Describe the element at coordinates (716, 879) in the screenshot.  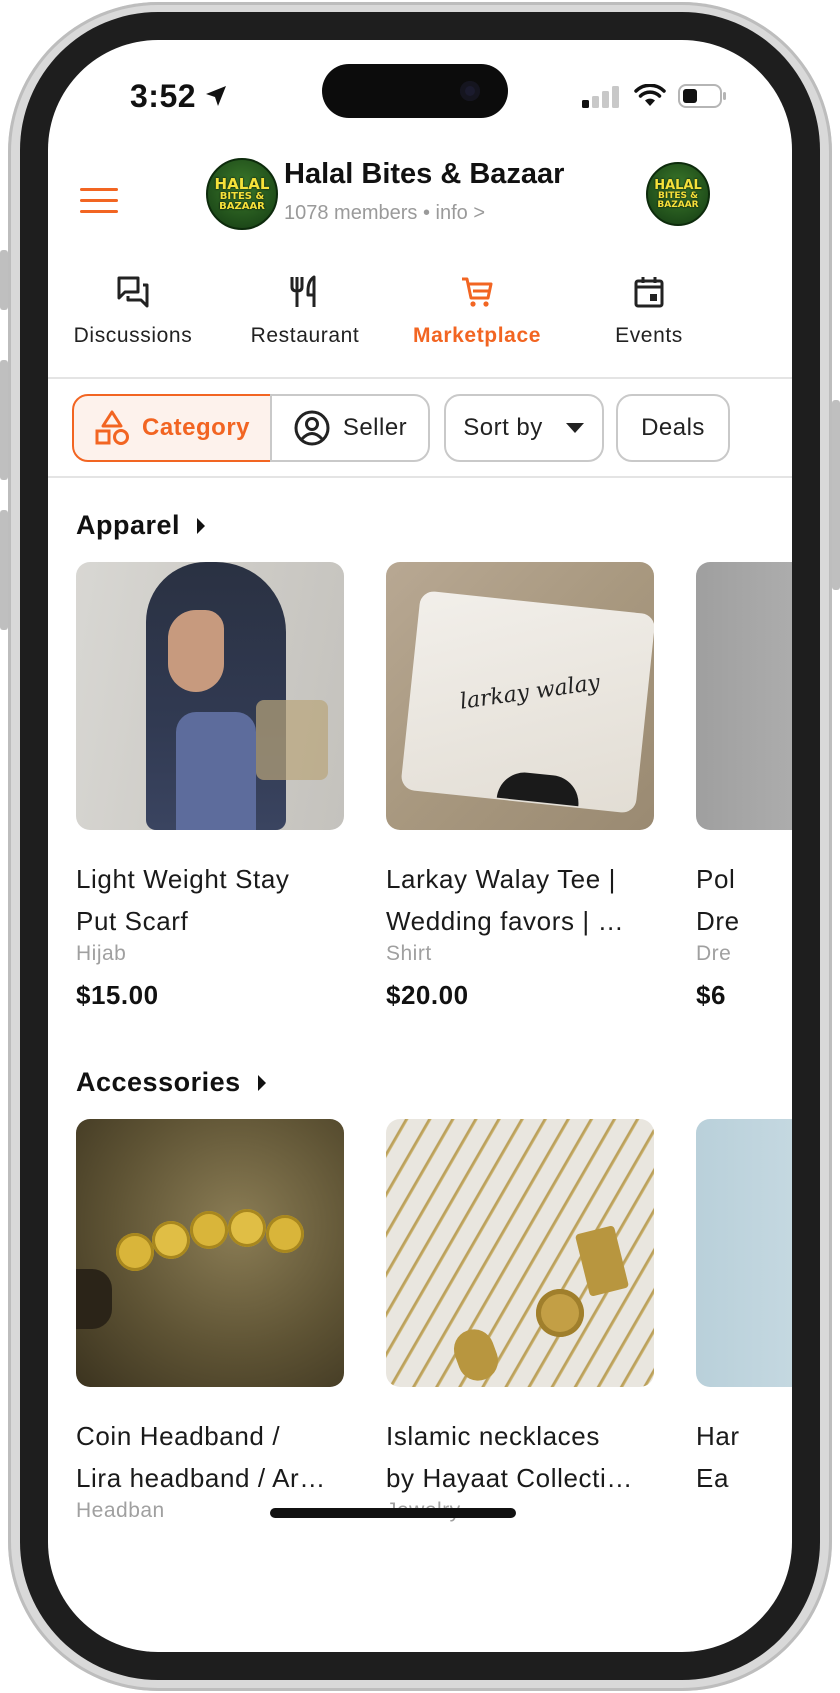
I see `title-line: Pol` at that location.